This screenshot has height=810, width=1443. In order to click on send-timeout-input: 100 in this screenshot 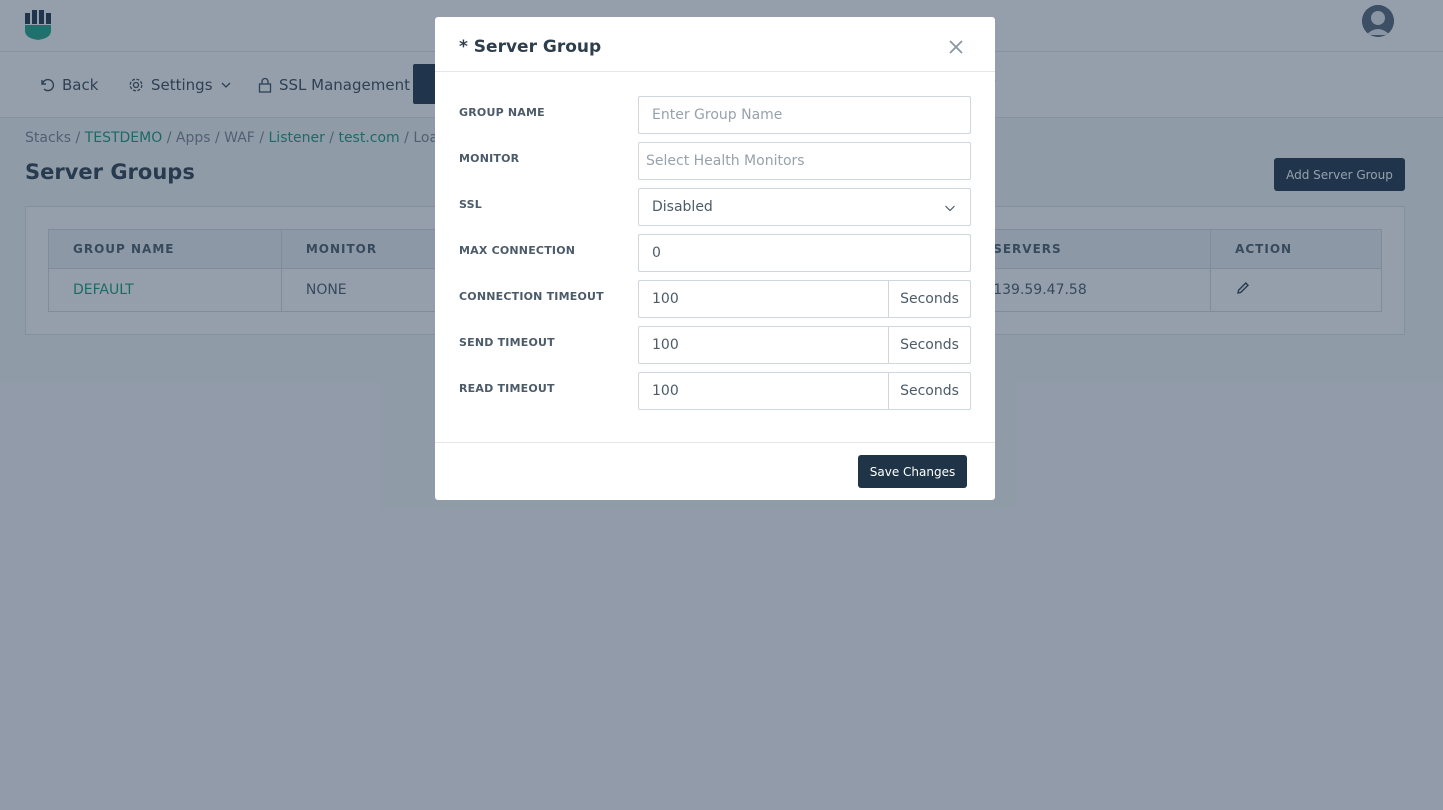, I will do `click(764, 345)`.